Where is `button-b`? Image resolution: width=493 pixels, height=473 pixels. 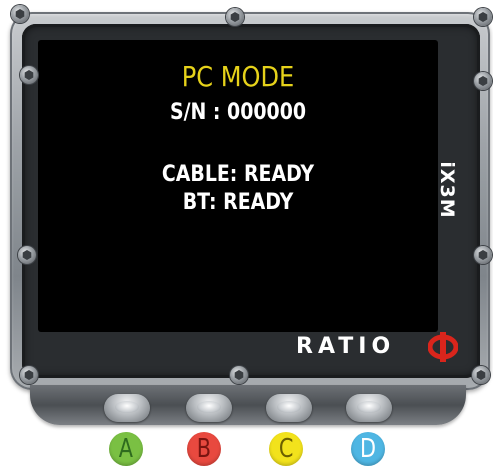
button-b is located at coordinates (209, 408).